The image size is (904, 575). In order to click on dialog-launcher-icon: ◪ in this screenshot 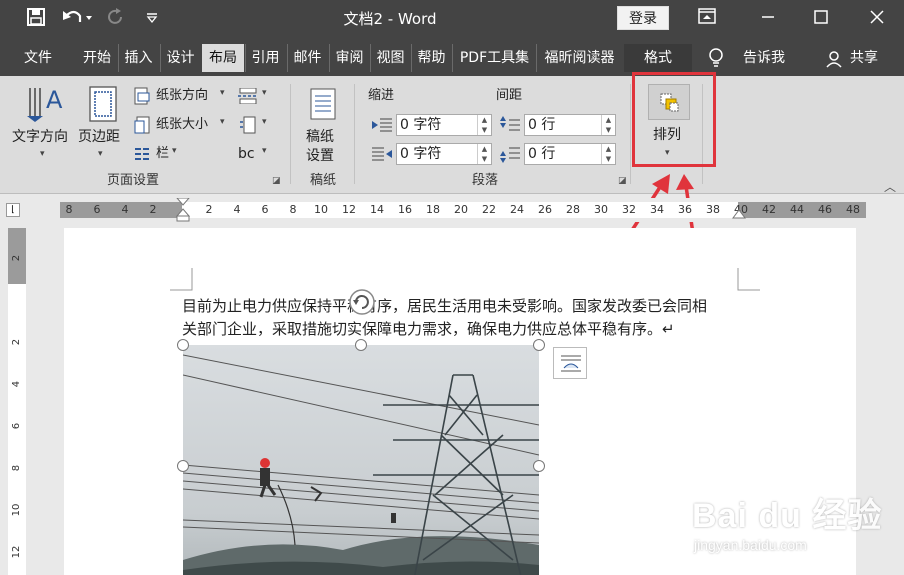, I will do `click(276, 181)`.